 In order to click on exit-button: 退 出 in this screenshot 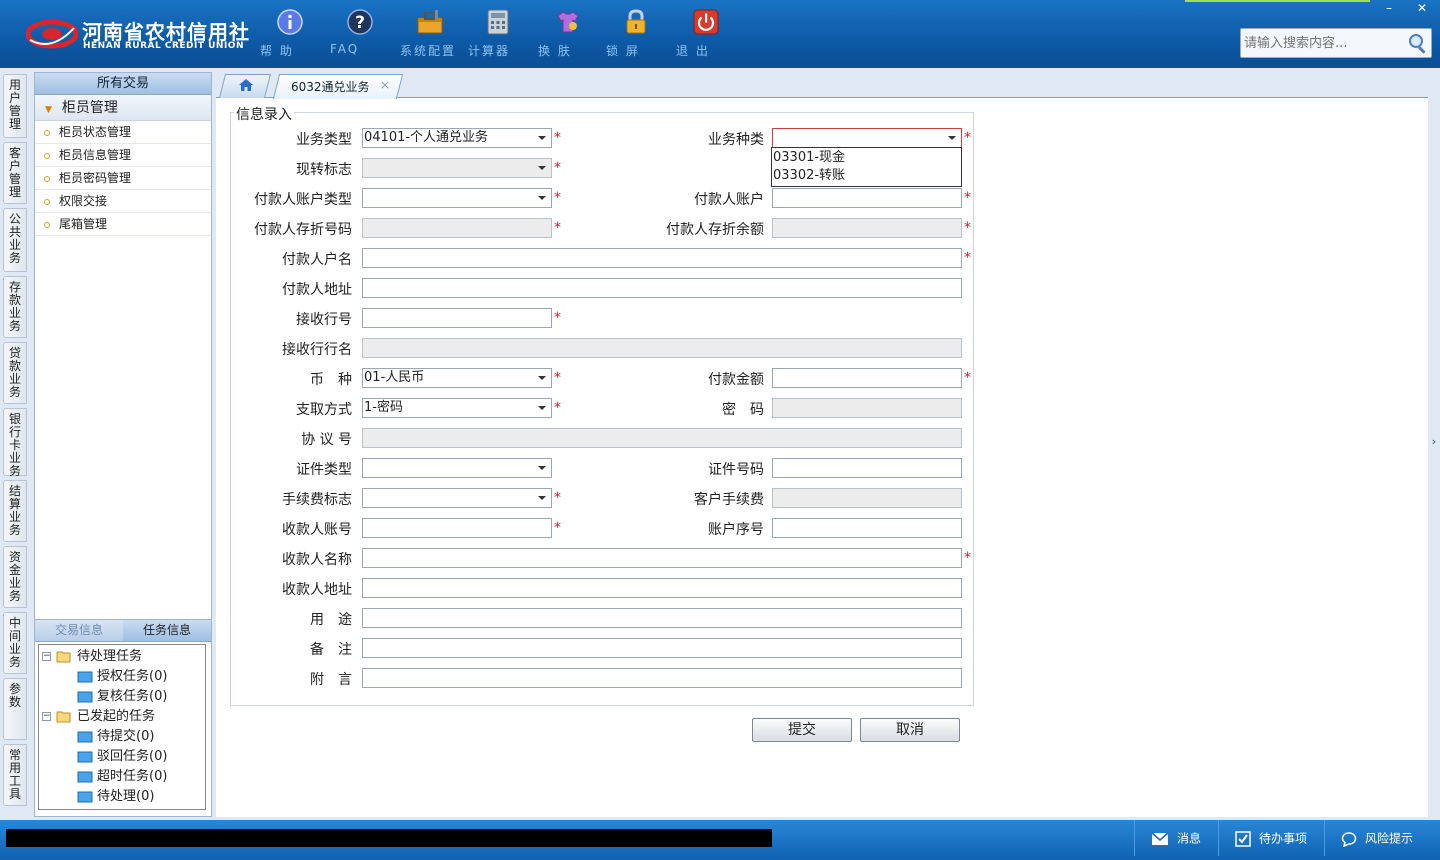, I will do `click(706, 34)`.